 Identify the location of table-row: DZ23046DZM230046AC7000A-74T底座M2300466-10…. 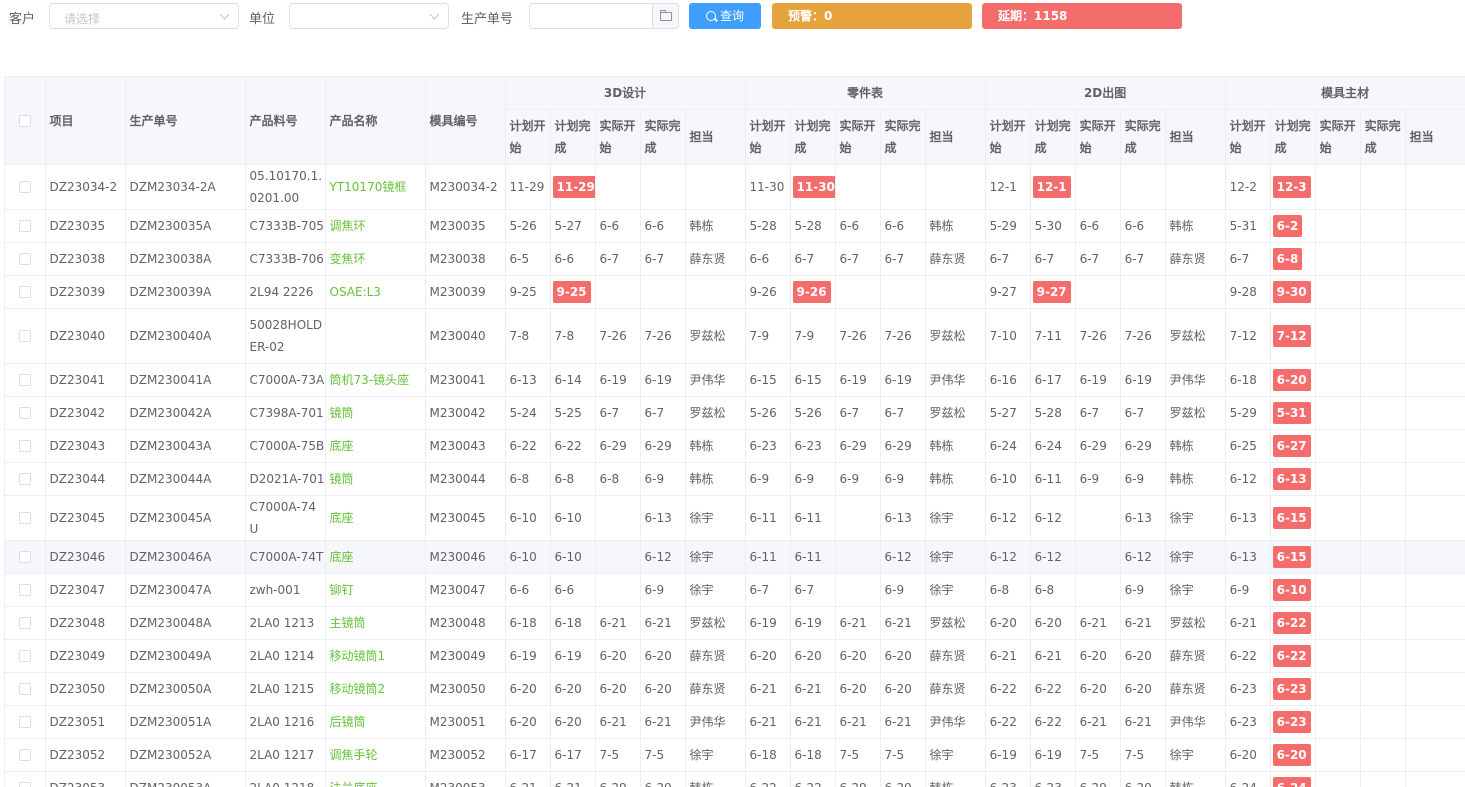
(735, 556).